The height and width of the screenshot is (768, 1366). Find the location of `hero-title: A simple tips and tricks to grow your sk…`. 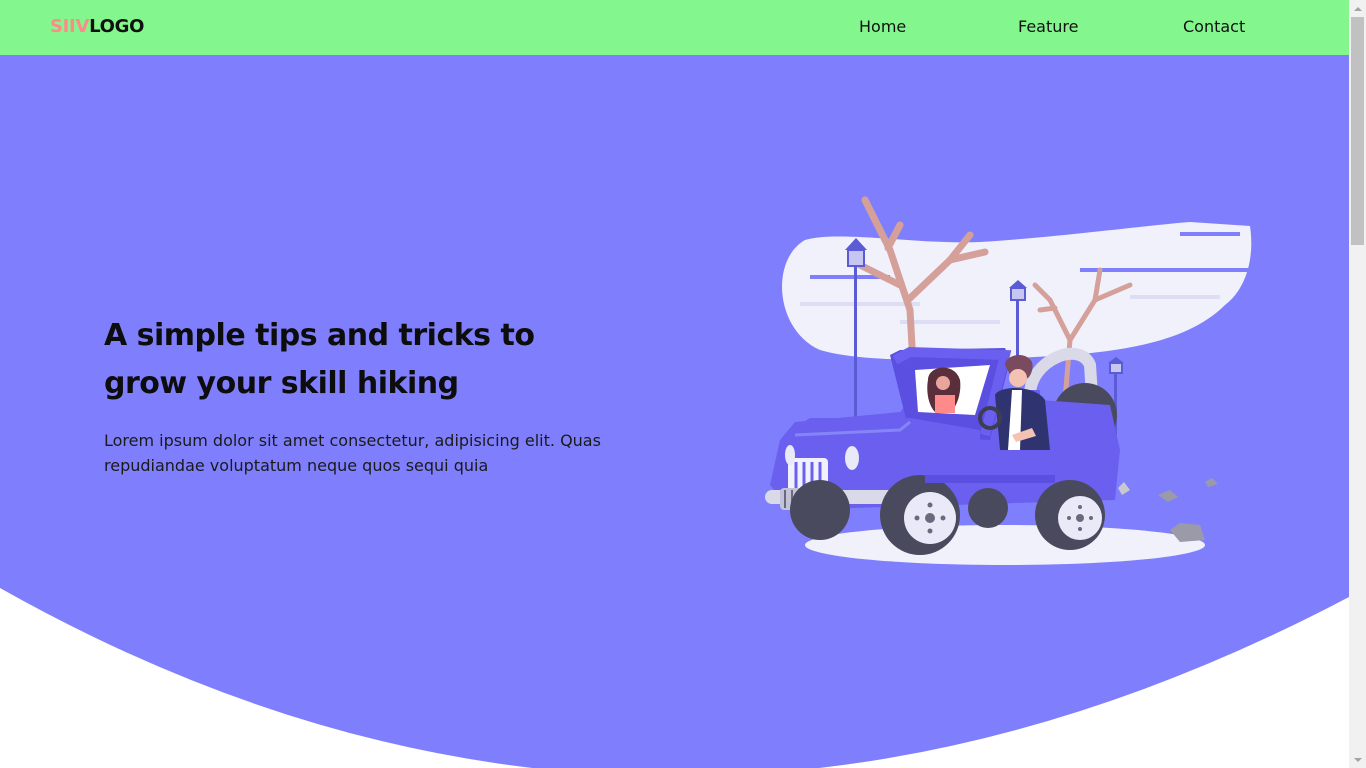

hero-title: A simple tips and tricks to grow your sk… is located at coordinates (319, 359).